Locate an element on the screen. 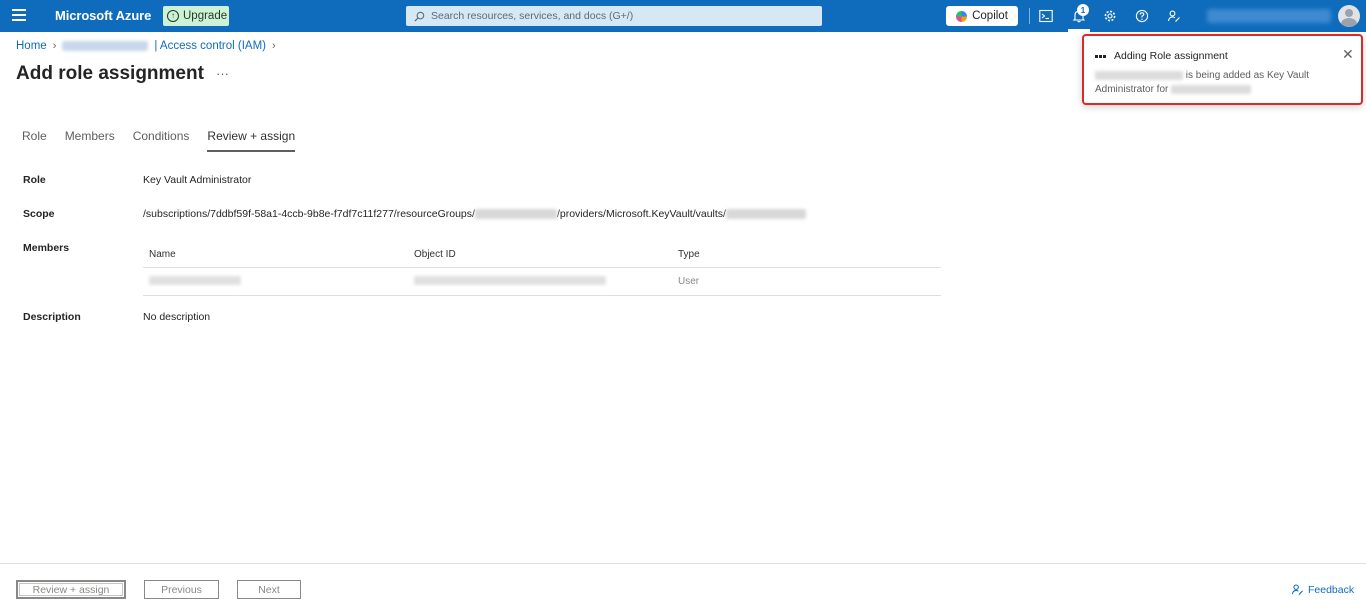 The width and height of the screenshot is (1366, 615). breadcrumb-home-link: Home is located at coordinates (31, 46).